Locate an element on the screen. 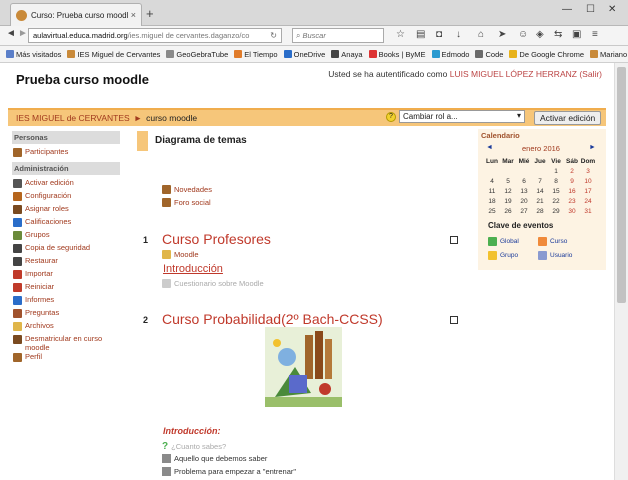 The image size is (628, 480). calendar-day: 8 is located at coordinates (556, 181).